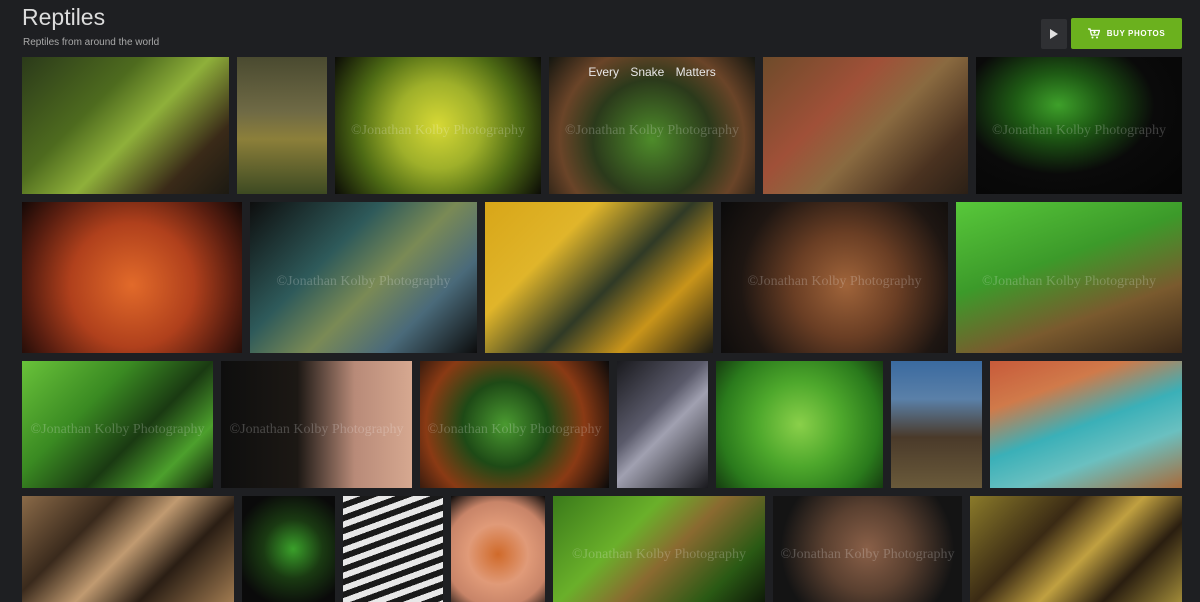  Describe the element at coordinates (1093, 33) in the screenshot. I see `cart-icon` at that location.